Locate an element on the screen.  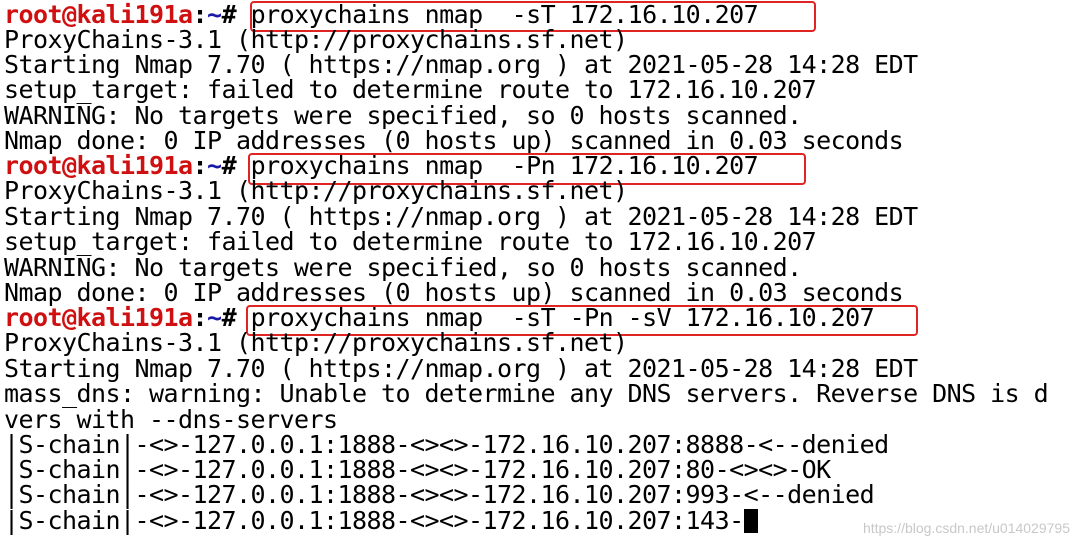
output-line: vers with --dns-servers is located at coordinates (171, 419).